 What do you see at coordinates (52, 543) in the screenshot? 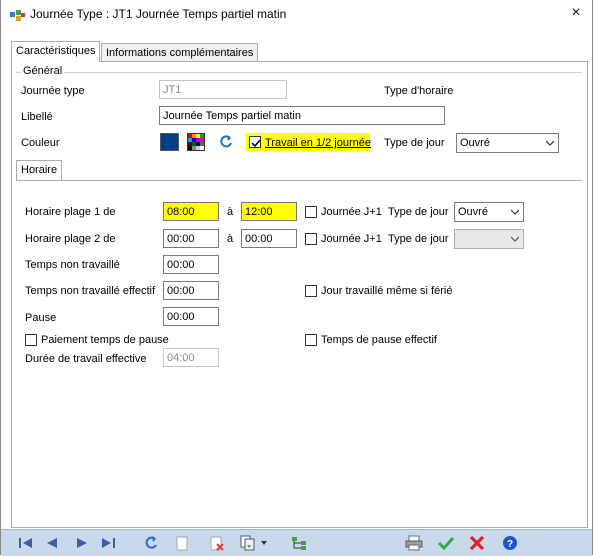
I see `previous-record-icon` at bounding box center [52, 543].